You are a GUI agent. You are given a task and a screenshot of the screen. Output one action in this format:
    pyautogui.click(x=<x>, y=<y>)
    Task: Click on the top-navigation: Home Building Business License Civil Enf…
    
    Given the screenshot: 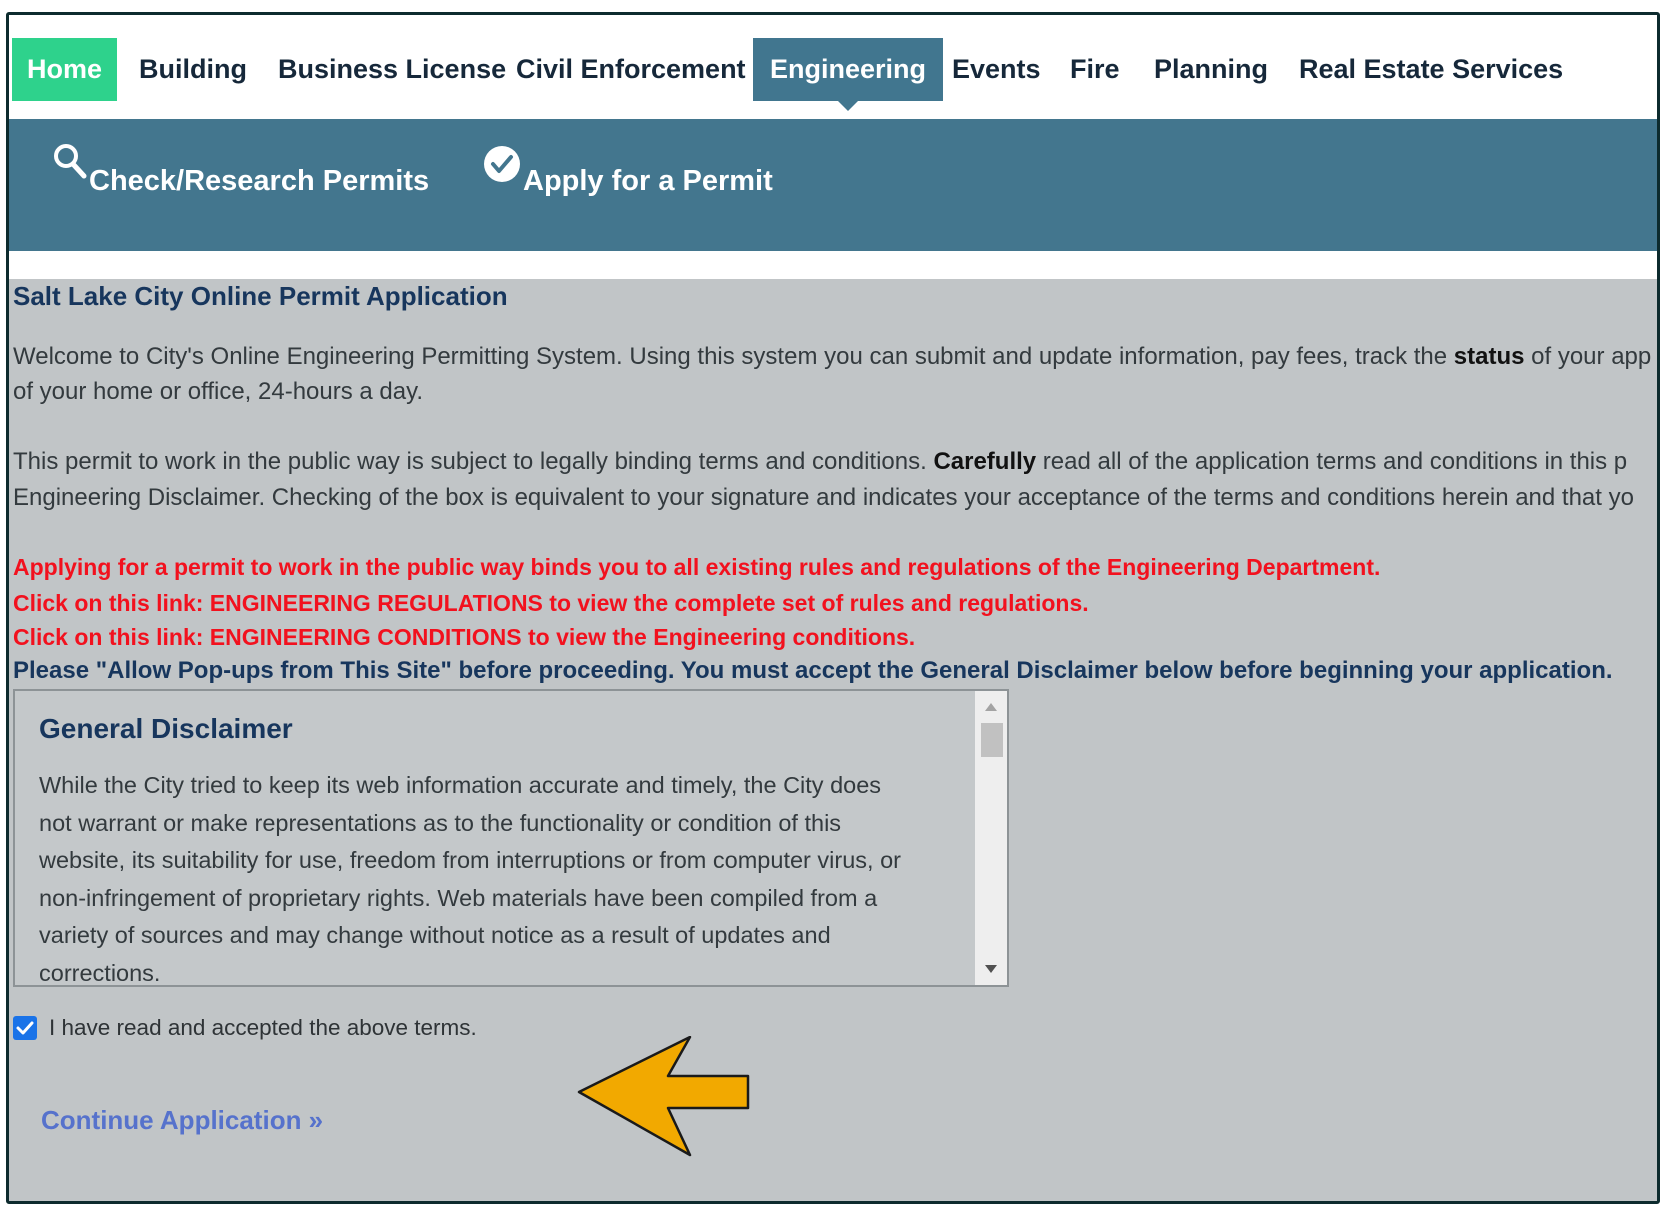 What is the action you would take?
    pyautogui.click(x=833, y=67)
    